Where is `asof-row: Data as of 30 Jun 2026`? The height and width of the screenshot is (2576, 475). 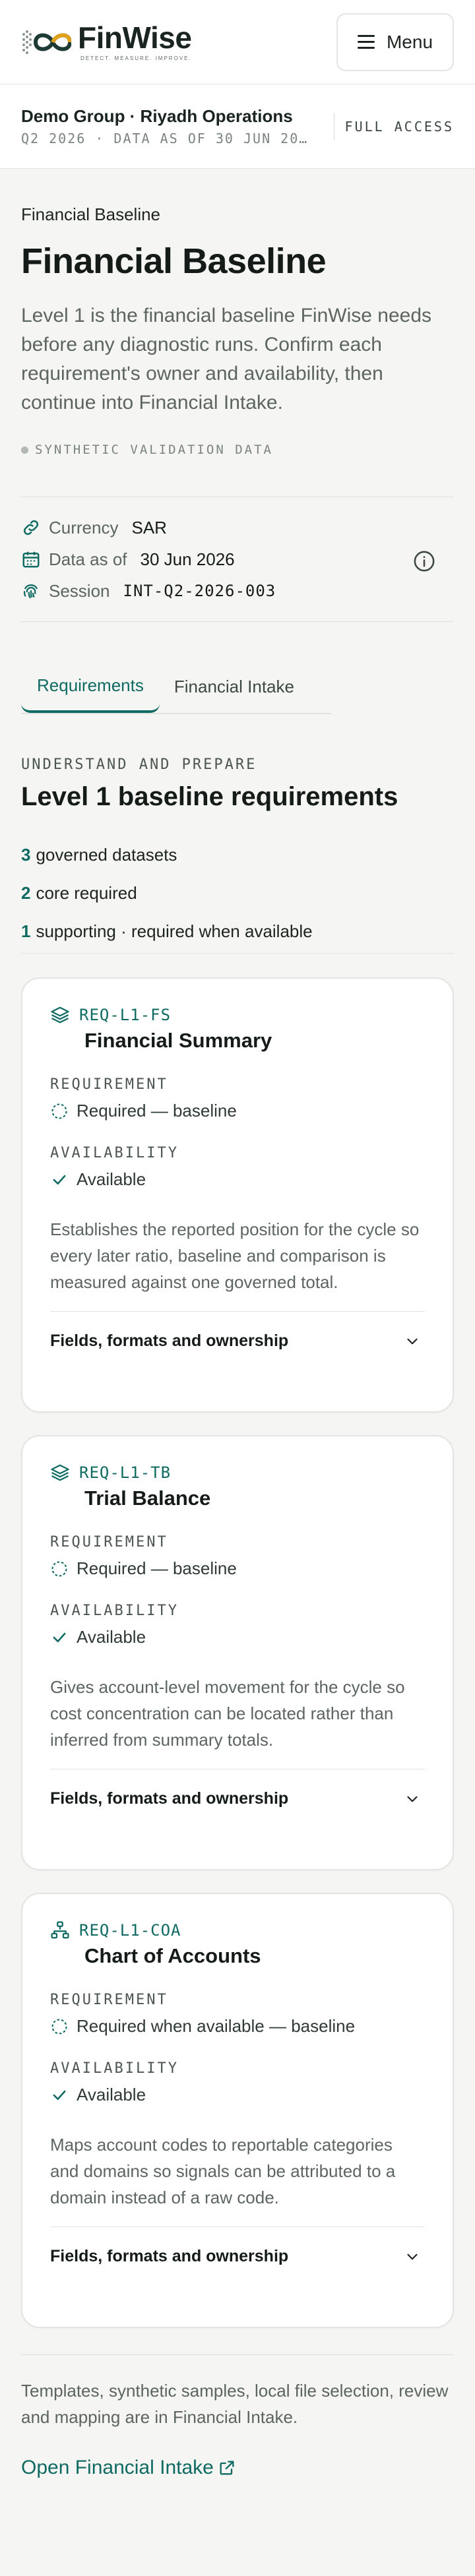
asof-row: Data as of 30 Jun 2026 is located at coordinates (237, 559).